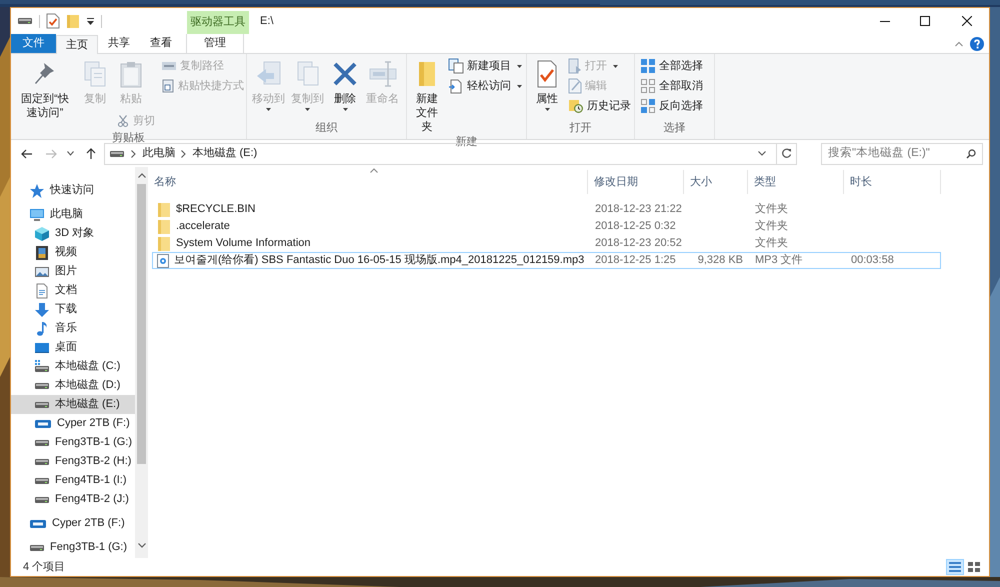 Image resolution: width=1000 pixels, height=587 pixels. I want to click on scrollbar, so click(141, 362).